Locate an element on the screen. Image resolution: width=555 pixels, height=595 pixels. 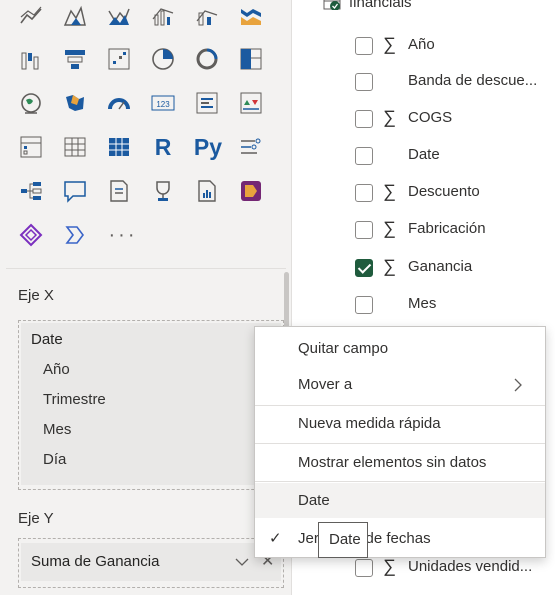
python-visual-label: Py is located at coordinates (208, 147).